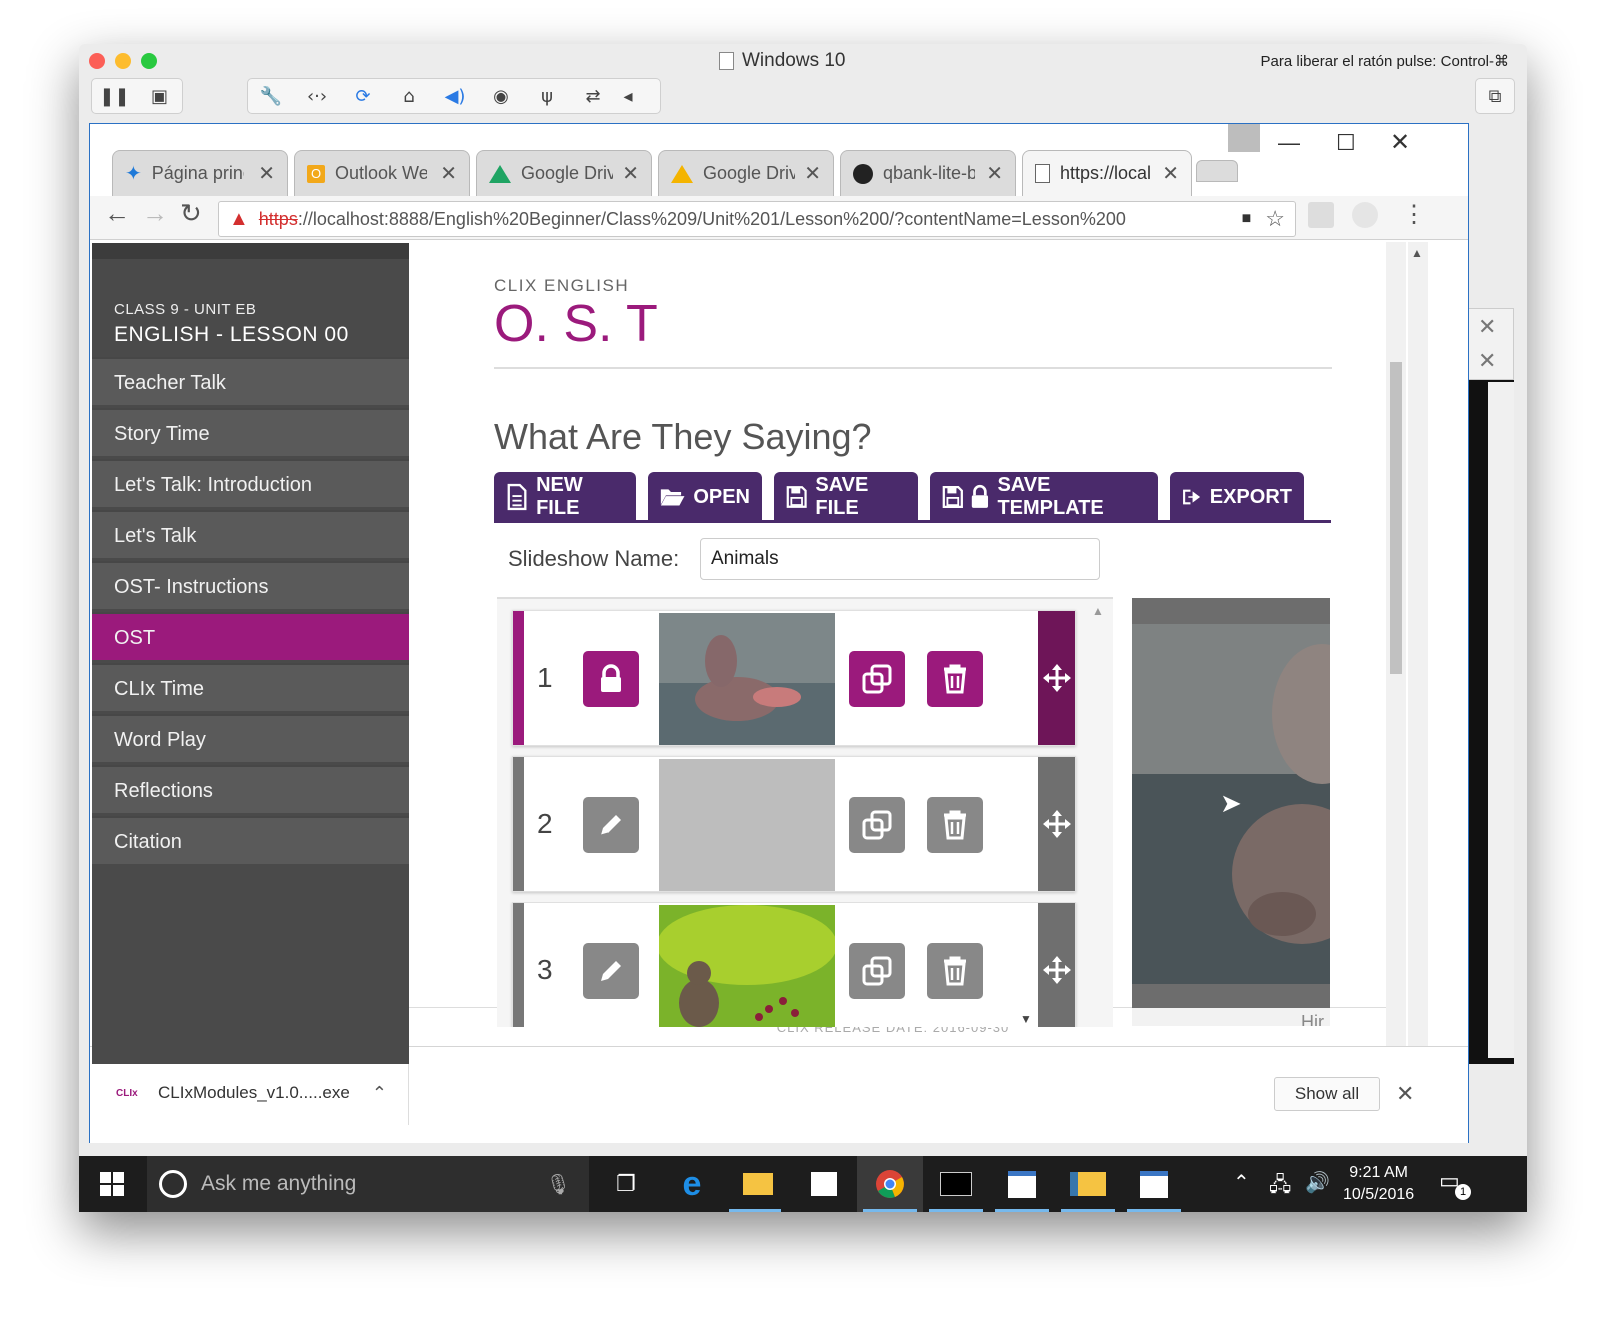 This screenshot has height=1317, width=1600. Describe the element at coordinates (1417, 253) in the screenshot. I see `scroll-up-icon: ▲` at that location.